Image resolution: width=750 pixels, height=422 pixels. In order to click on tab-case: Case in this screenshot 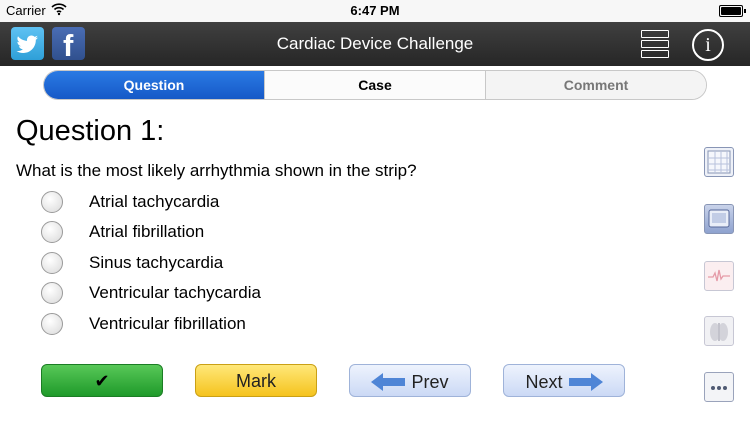, I will do `click(375, 85)`.